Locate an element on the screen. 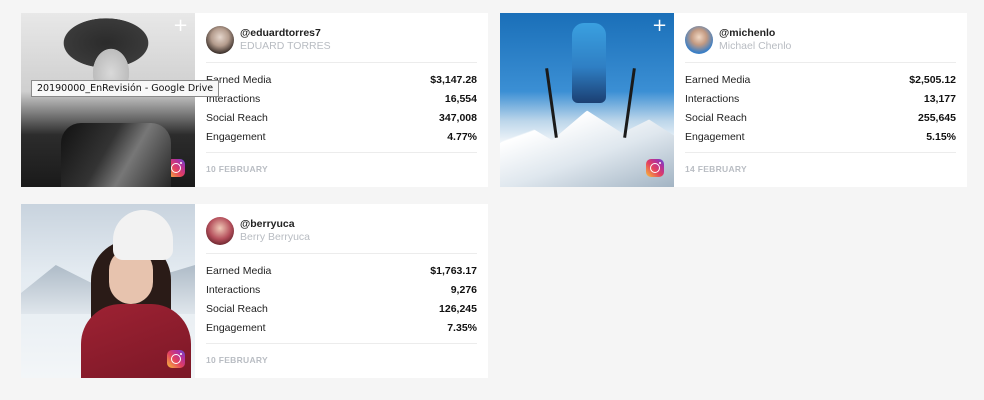 The height and width of the screenshot is (400, 984). stat-value: $1,763.17 is located at coordinates (453, 270).